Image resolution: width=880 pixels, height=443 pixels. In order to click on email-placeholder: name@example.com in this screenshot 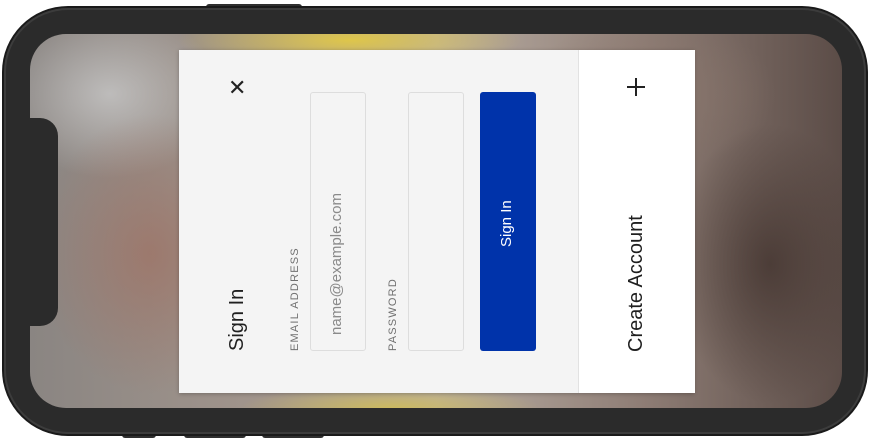, I will do `click(336, 264)`.